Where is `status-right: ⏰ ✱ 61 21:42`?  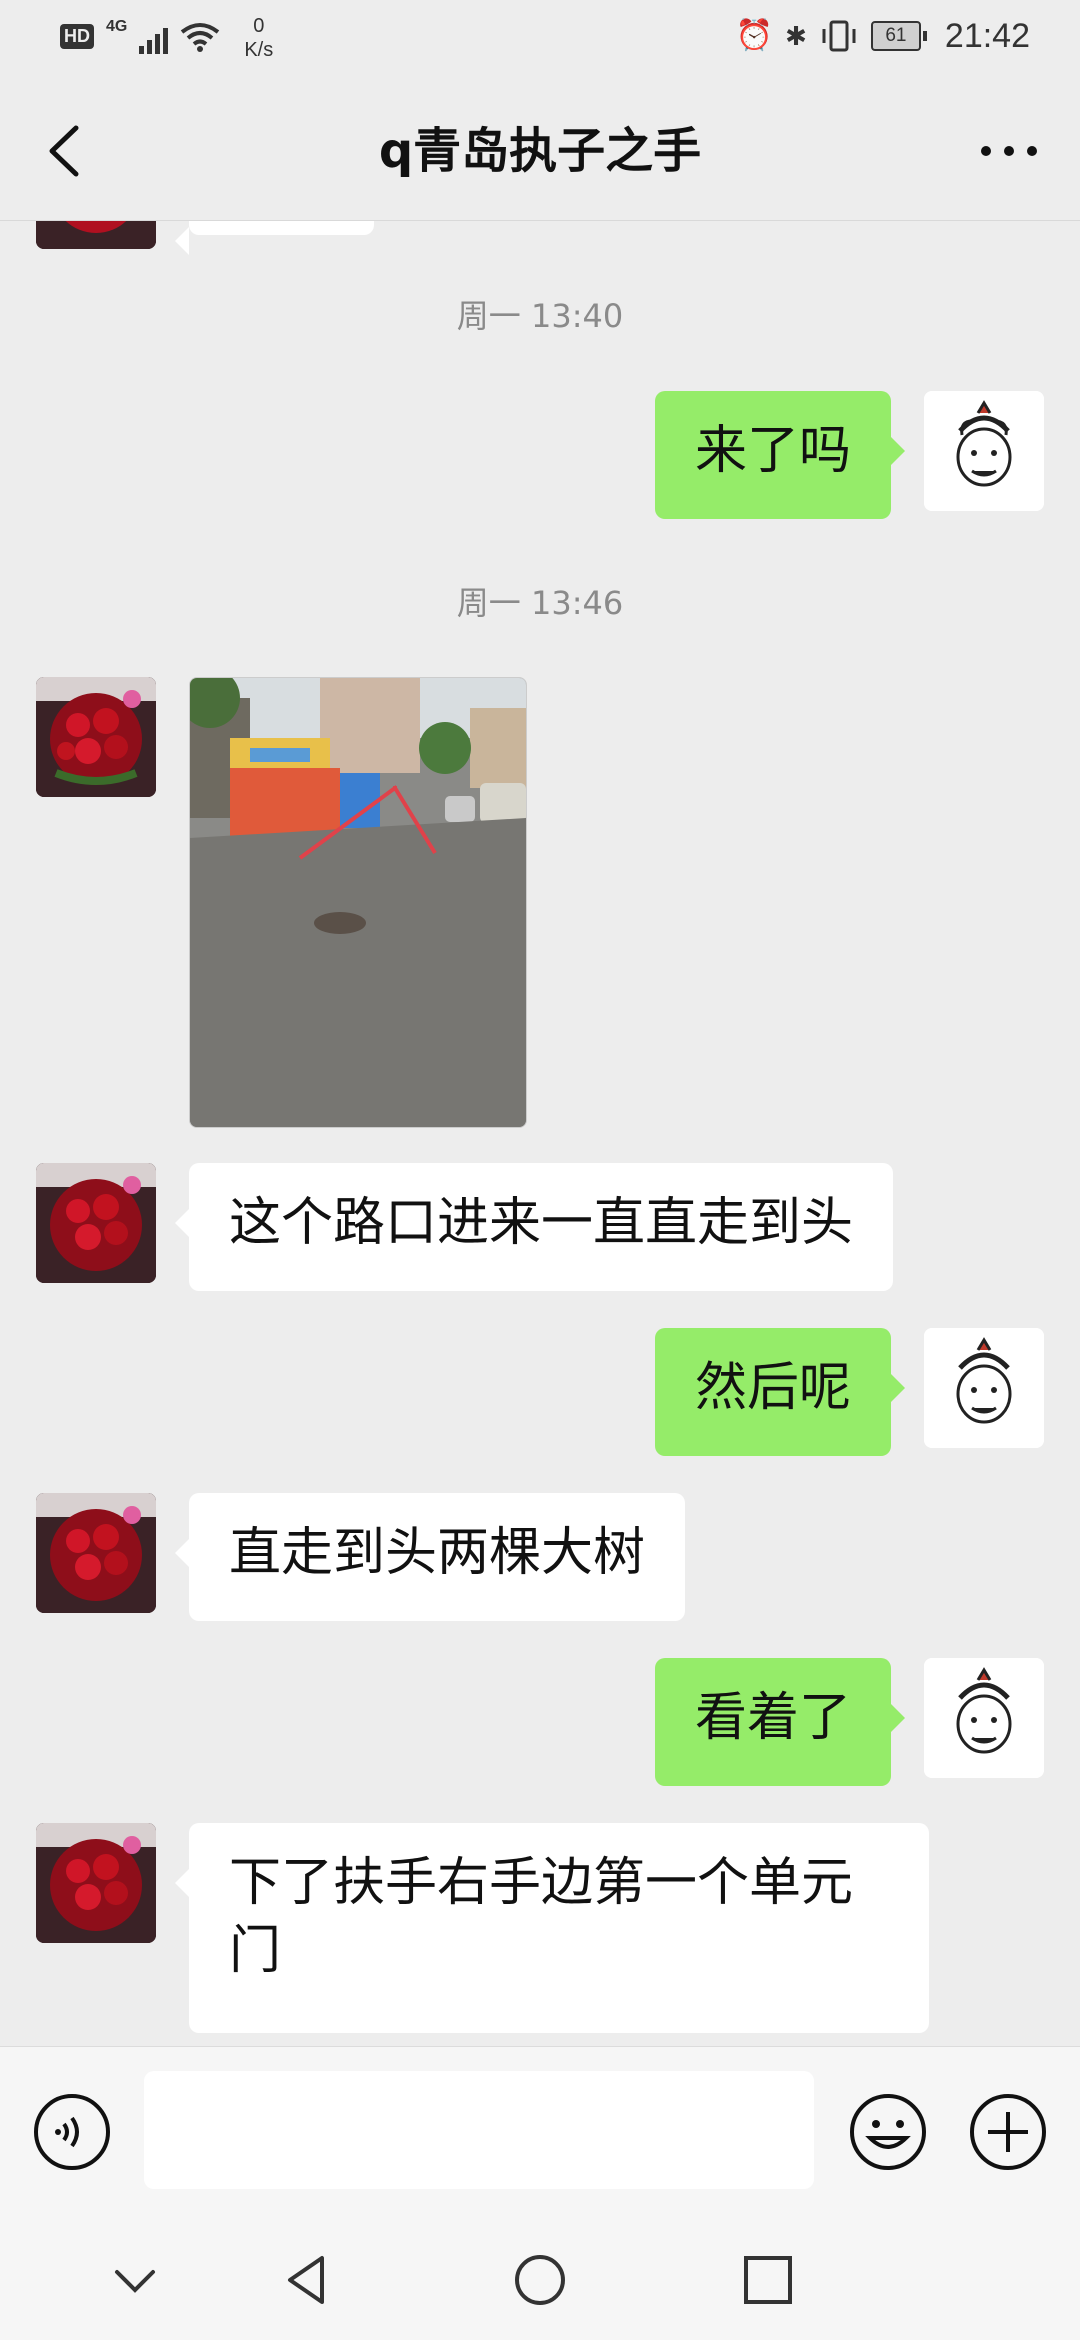 status-right: ⏰ ✱ 61 21:42 is located at coordinates (883, 36).